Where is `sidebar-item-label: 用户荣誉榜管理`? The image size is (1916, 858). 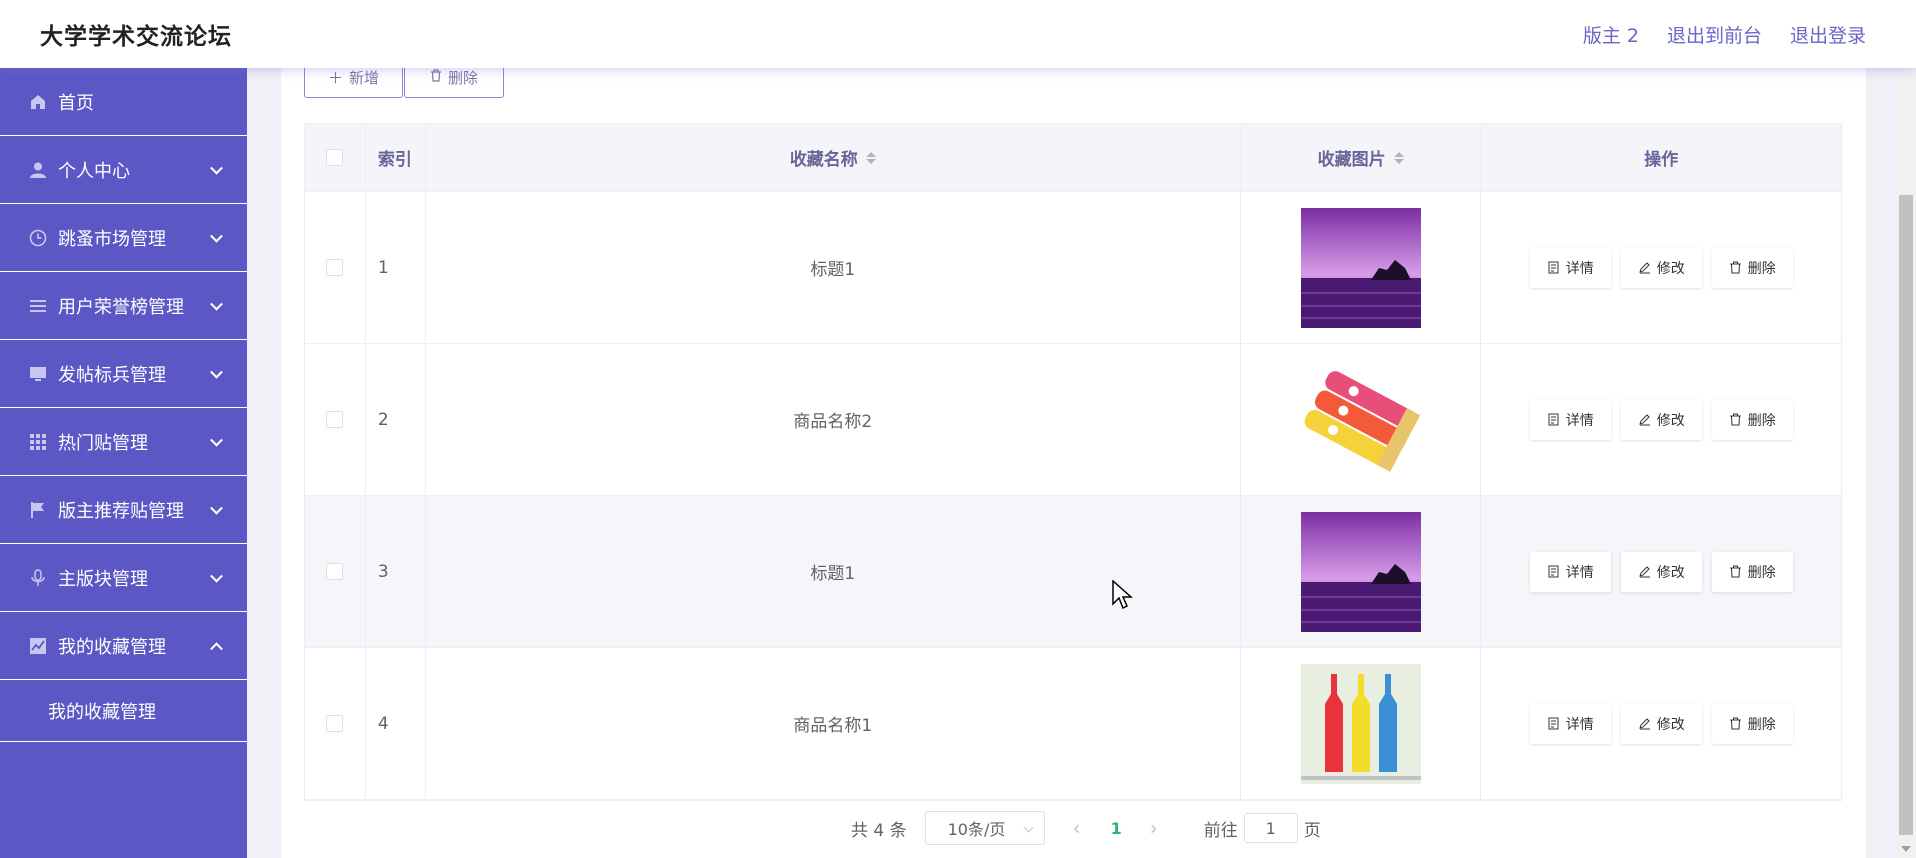
sidebar-item-label: 用户荣誉榜管理 is located at coordinates (121, 307).